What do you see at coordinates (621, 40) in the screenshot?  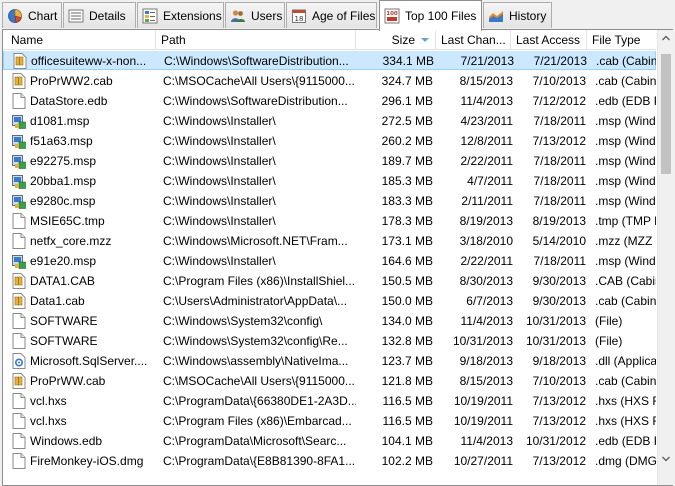 I see `column-header-file-type: File Type` at bounding box center [621, 40].